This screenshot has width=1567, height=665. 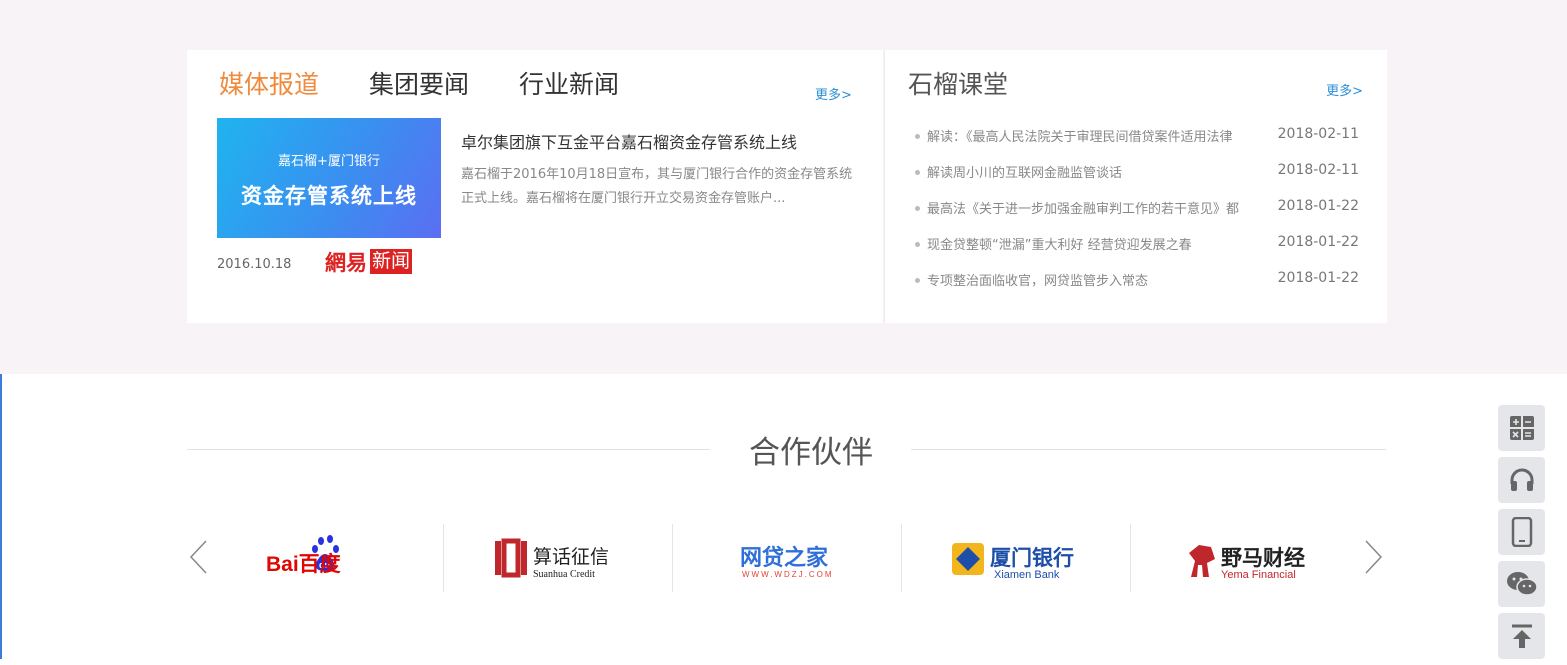 What do you see at coordinates (303, 564) in the screenshot?
I see `baidu-logo-text: Bai百度` at bounding box center [303, 564].